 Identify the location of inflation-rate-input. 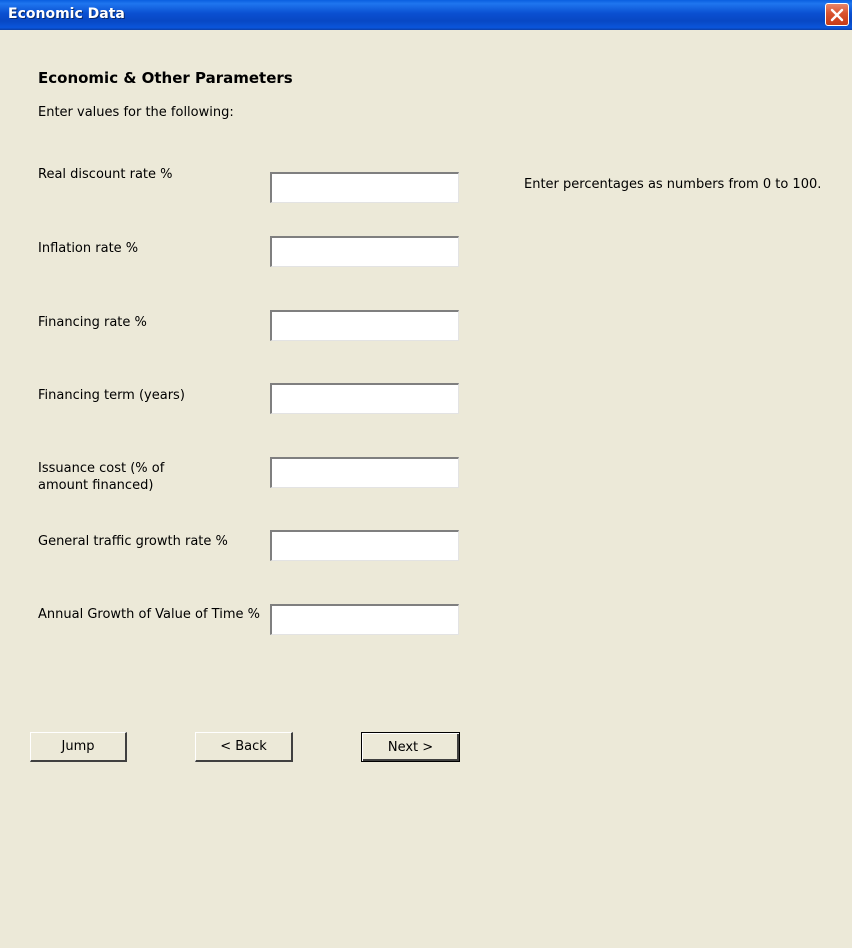
(364, 251).